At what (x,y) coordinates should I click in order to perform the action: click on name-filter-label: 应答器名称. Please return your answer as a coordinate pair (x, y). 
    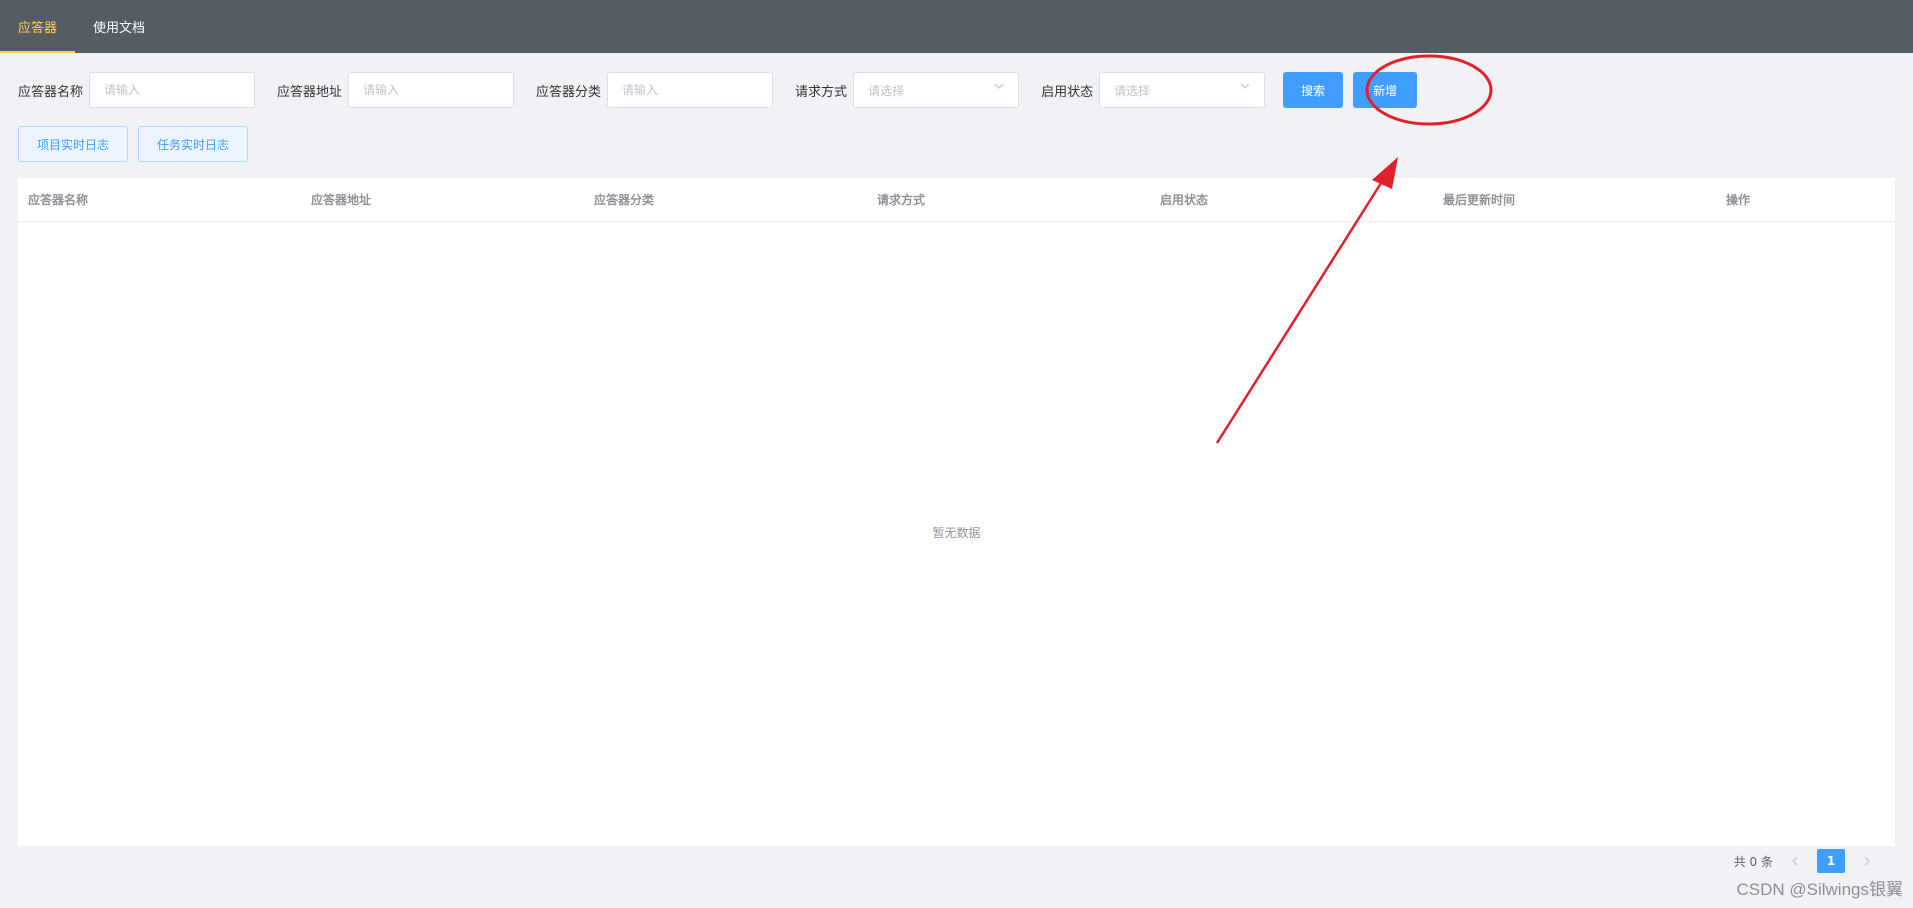
    Looking at the image, I should click on (51, 92).